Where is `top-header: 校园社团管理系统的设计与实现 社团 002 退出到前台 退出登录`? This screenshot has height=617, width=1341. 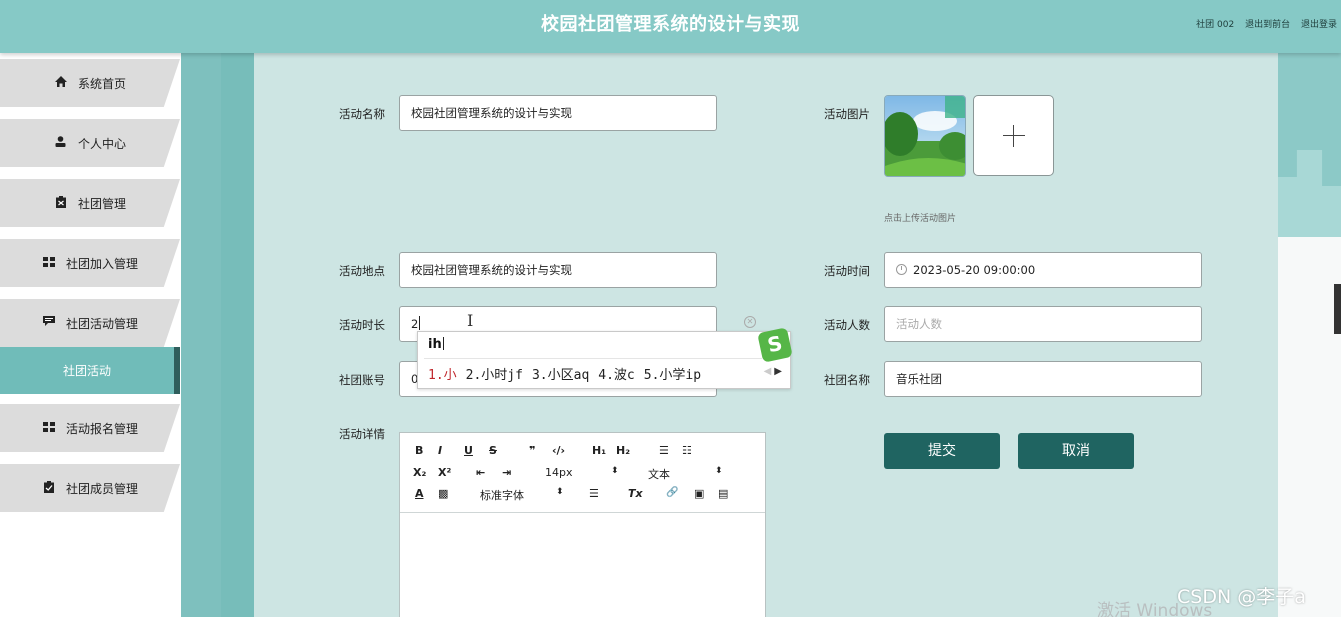 top-header: 校园社团管理系统的设计与实现 社团 002 退出到前台 退出登录 is located at coordinates (670, 26).